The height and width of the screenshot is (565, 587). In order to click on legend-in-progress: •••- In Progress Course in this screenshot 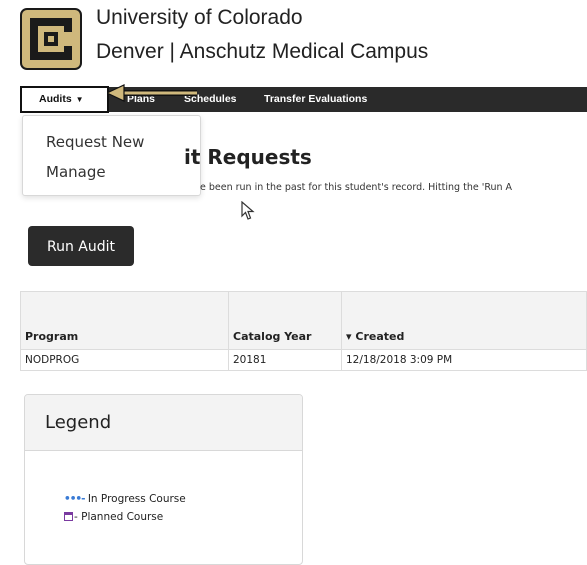, I will do `click(125, 499)`.